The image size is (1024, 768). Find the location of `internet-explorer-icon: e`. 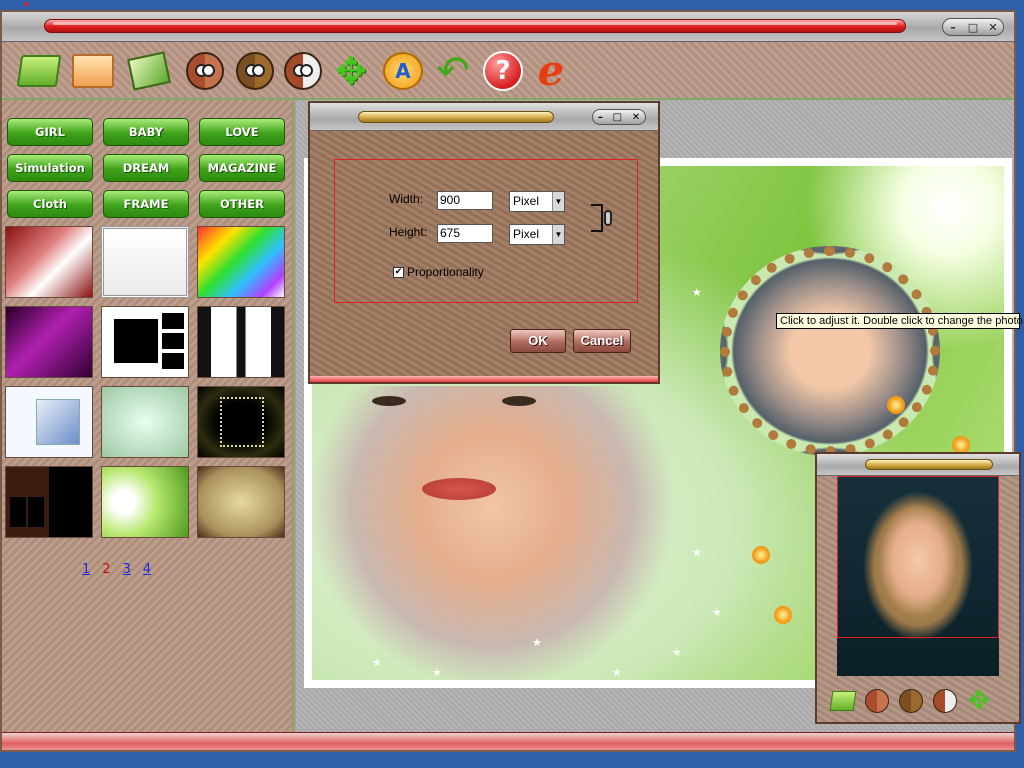

internet-explorer-icon: e is located at coordinates (551, 70).